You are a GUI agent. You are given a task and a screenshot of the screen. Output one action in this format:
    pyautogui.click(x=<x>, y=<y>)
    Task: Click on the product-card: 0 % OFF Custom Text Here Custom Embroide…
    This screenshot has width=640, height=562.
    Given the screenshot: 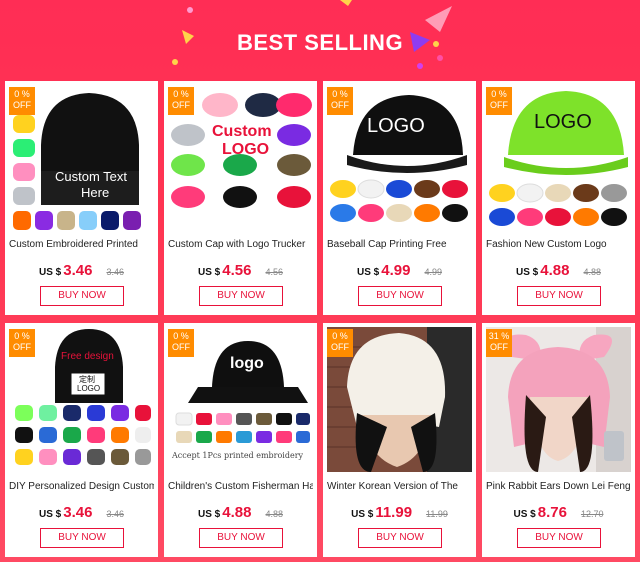 What is the action you would take?
    pyautogui.click(x=81, y=198)
    